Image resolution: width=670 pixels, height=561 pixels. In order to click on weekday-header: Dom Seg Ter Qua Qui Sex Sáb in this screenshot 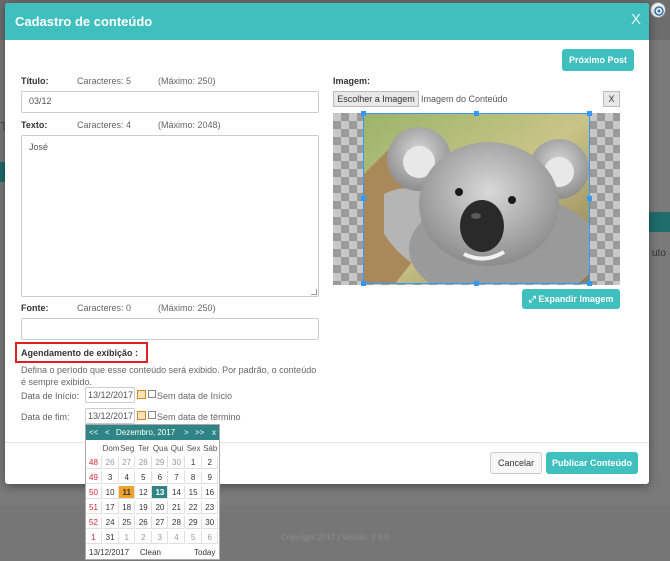, I will do `click(152, 448)`.